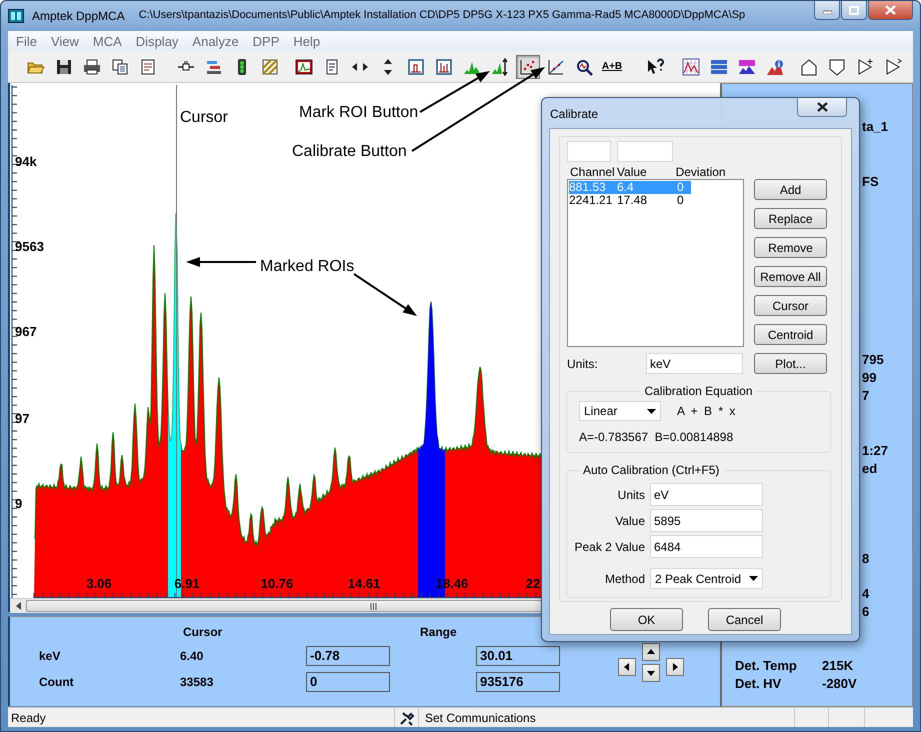  Describe the element at coordinates (873, 359) in the screenshot. I see `text-fragment: 795` at that location.